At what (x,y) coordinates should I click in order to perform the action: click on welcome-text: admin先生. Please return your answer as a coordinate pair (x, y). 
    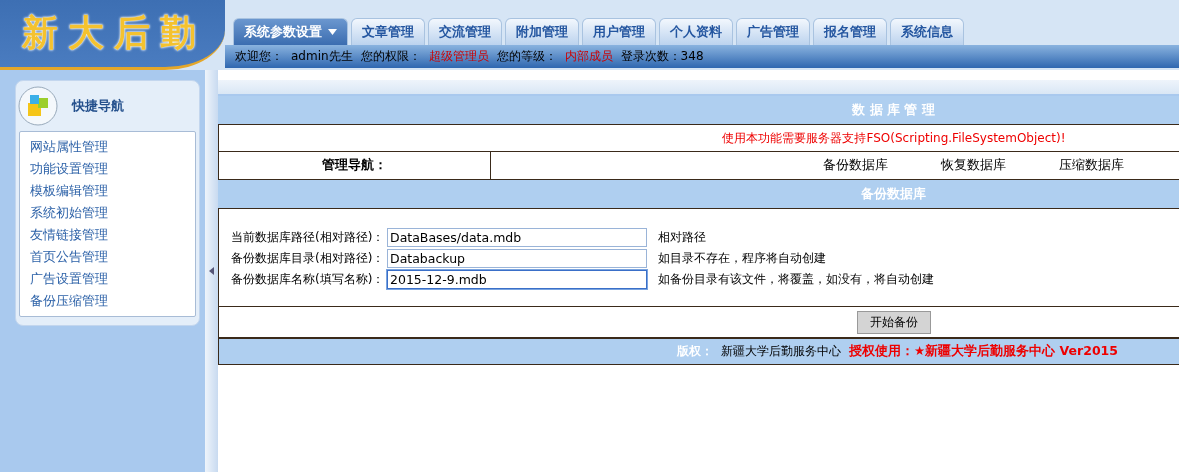
    Looking at the image, I should click on (322, 56).